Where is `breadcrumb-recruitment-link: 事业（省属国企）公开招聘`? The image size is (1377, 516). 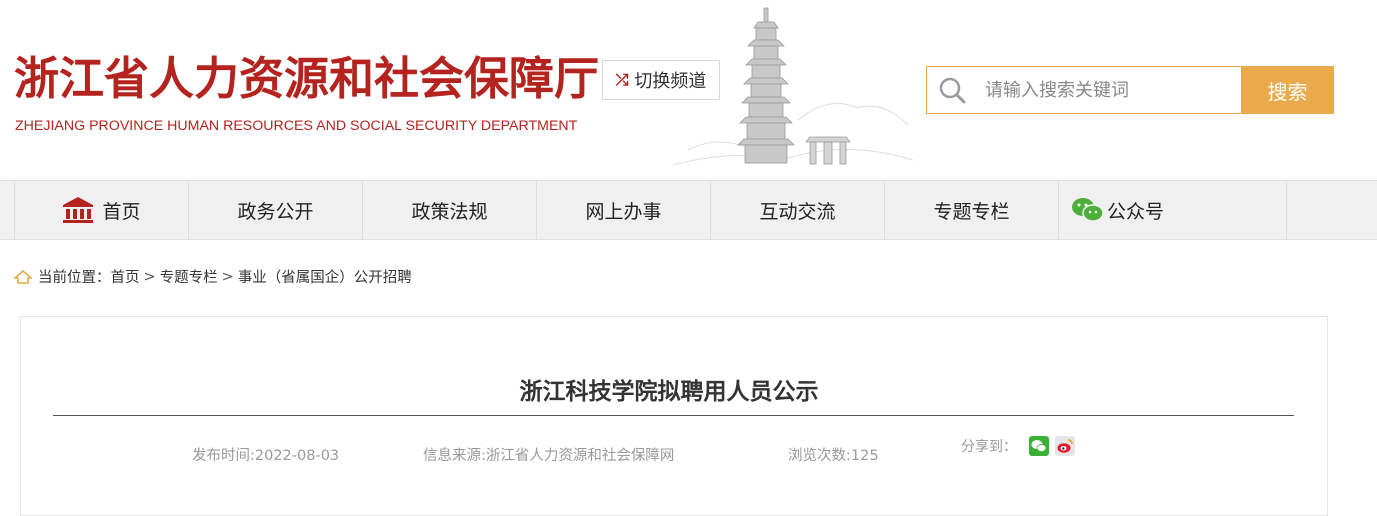 breadcrumb-recruitment-link: 事业（省属国企）公开招聘 is located at coordinates (325, 276).